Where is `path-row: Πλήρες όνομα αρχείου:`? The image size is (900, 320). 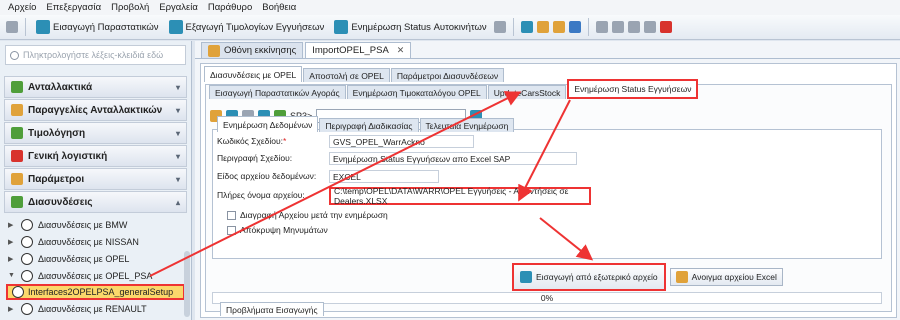 path-row: Πλήρες όνομα αρχείου: is located at coordinates (273, 195).